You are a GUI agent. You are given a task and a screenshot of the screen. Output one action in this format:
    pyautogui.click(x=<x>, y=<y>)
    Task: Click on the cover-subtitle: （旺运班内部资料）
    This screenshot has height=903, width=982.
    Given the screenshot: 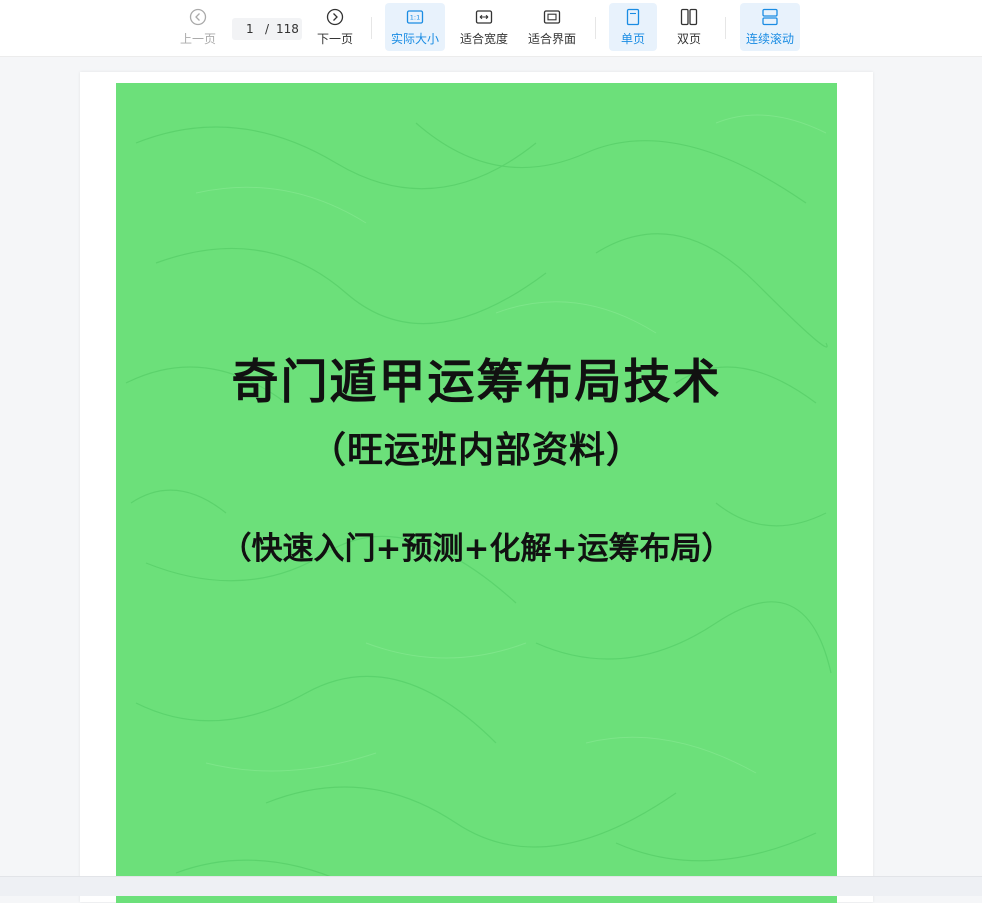 What is the action you would take?
    pyautogui.click(x=476, y=450)
    